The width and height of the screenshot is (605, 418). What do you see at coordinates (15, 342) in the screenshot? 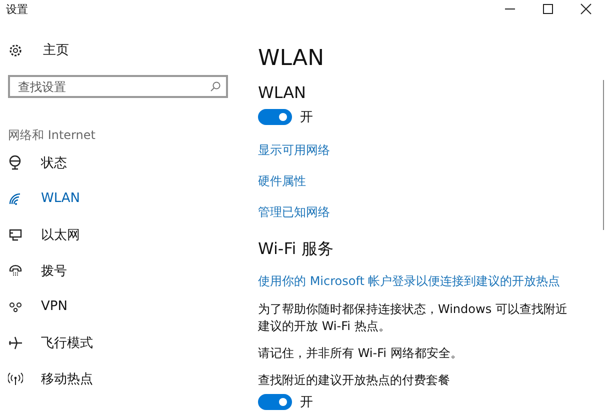
I see `airplane-icon` at bounding box center [15, 342].